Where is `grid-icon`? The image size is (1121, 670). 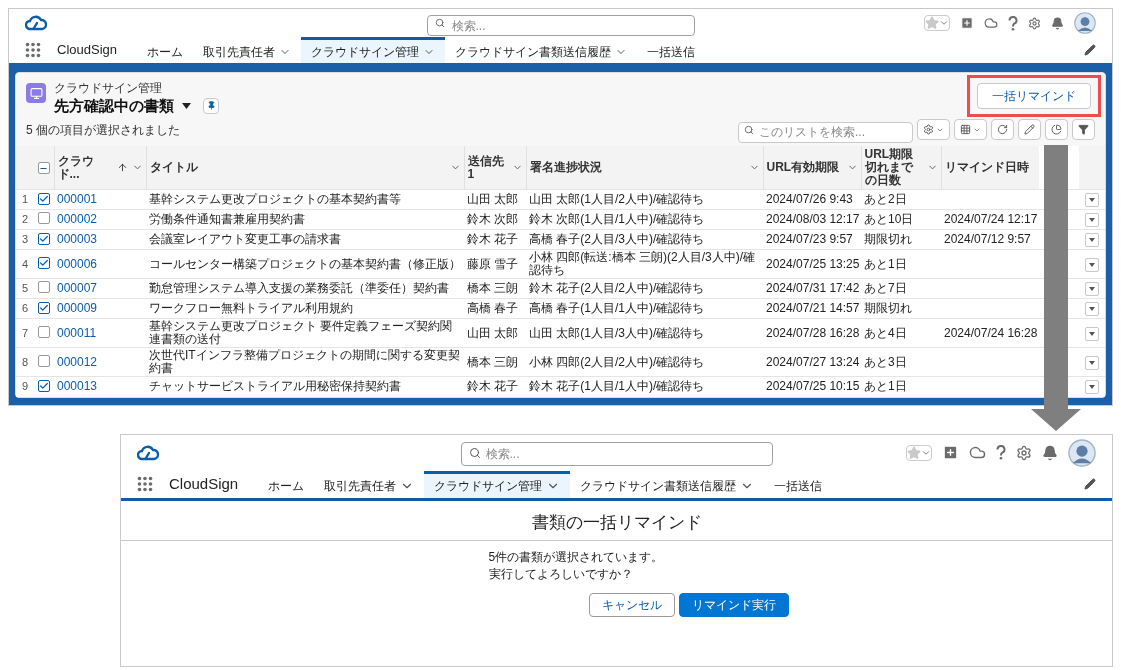 grid-icon is located at coordinates (965, 129).